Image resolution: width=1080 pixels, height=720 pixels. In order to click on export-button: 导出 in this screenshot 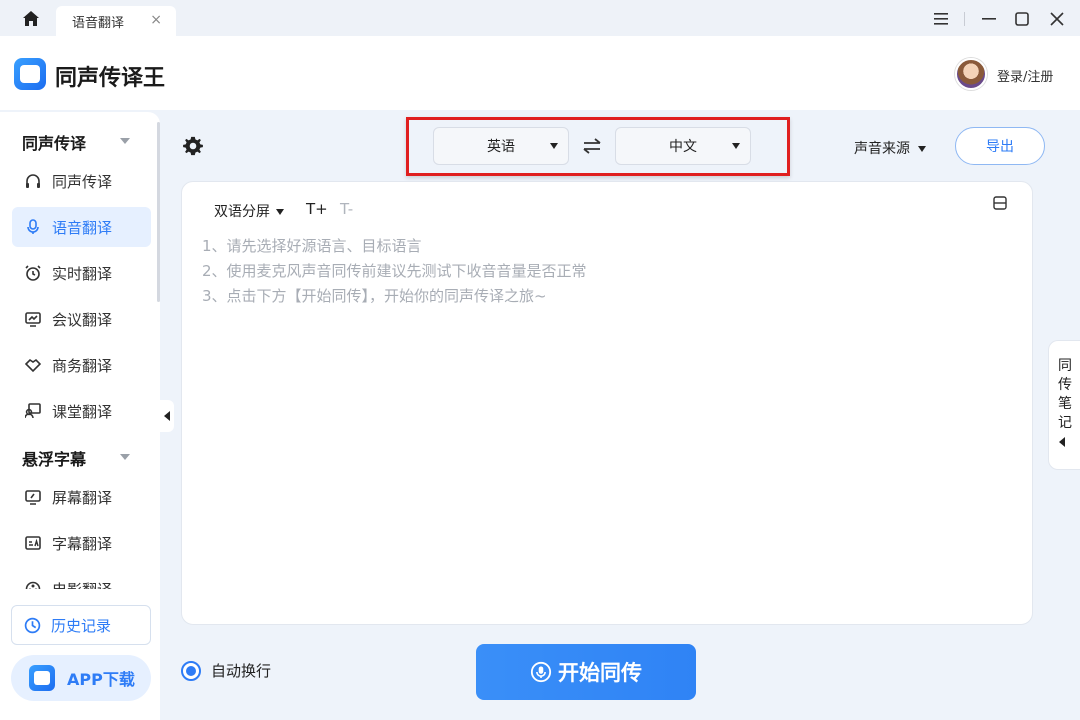, I will do `click(1000, 146)`.